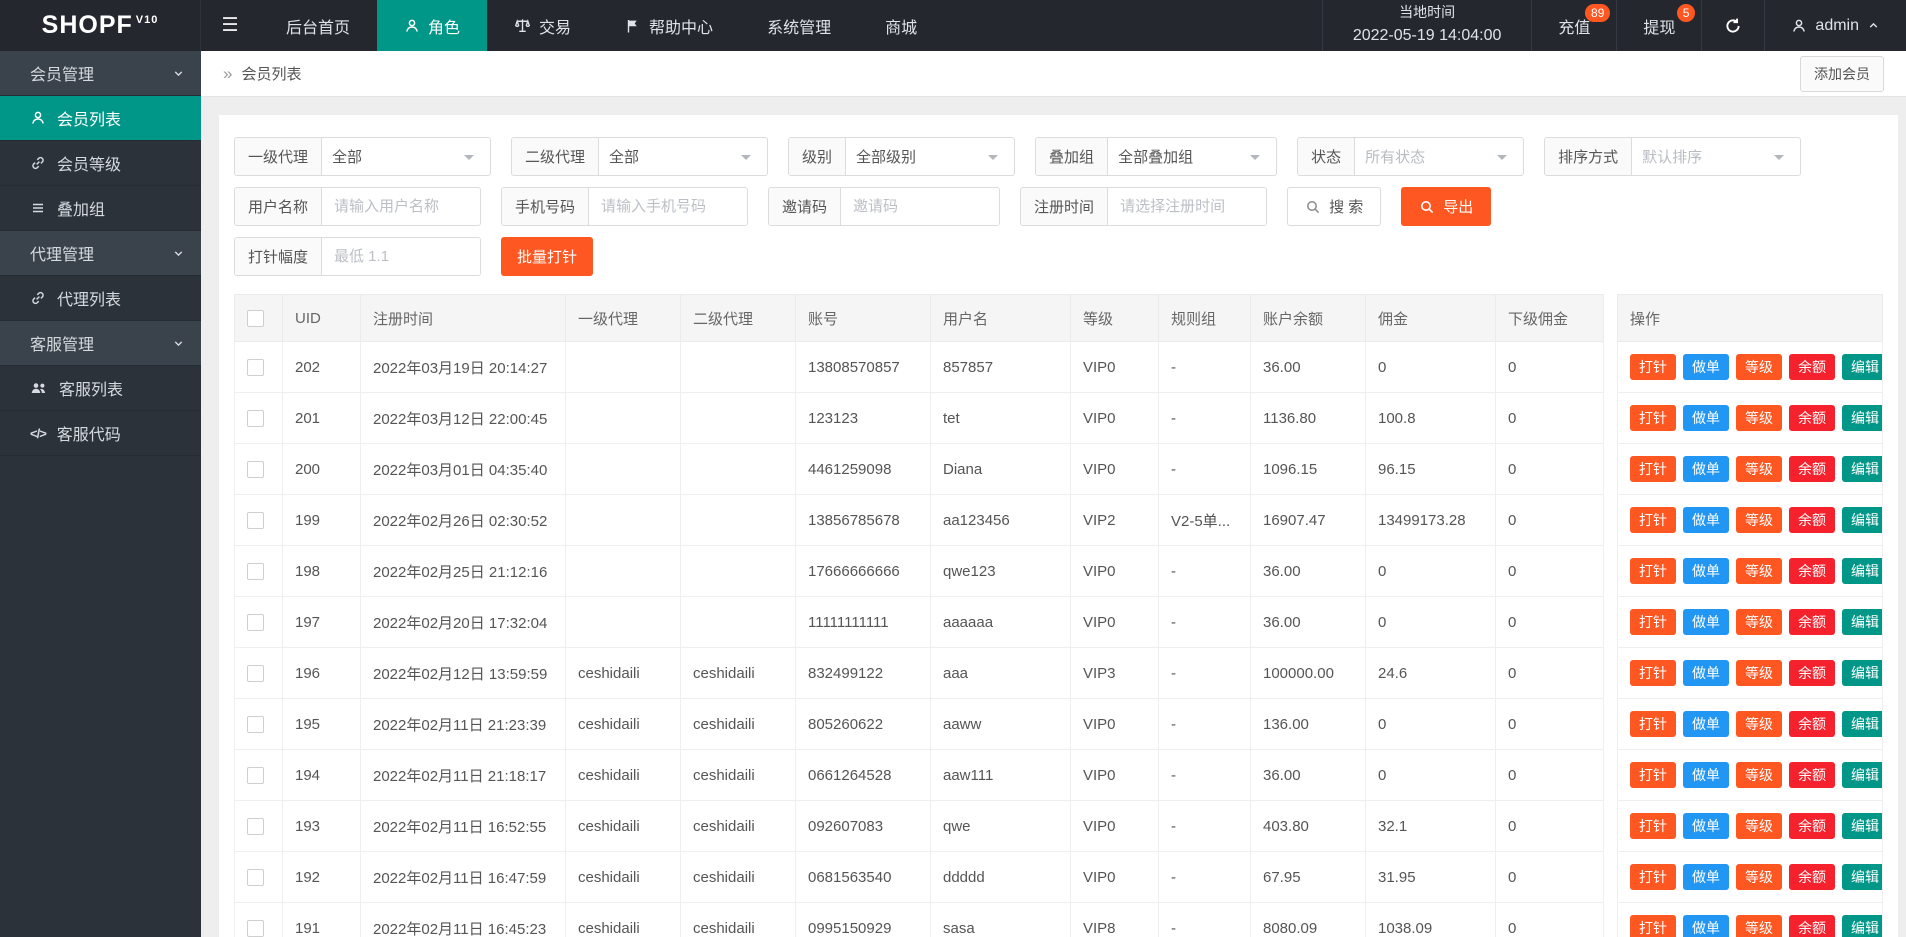 This screenshot has height=937, width=1906. I want to click on sidebar-group-代理管理: 代理管理, so click(100, 253).